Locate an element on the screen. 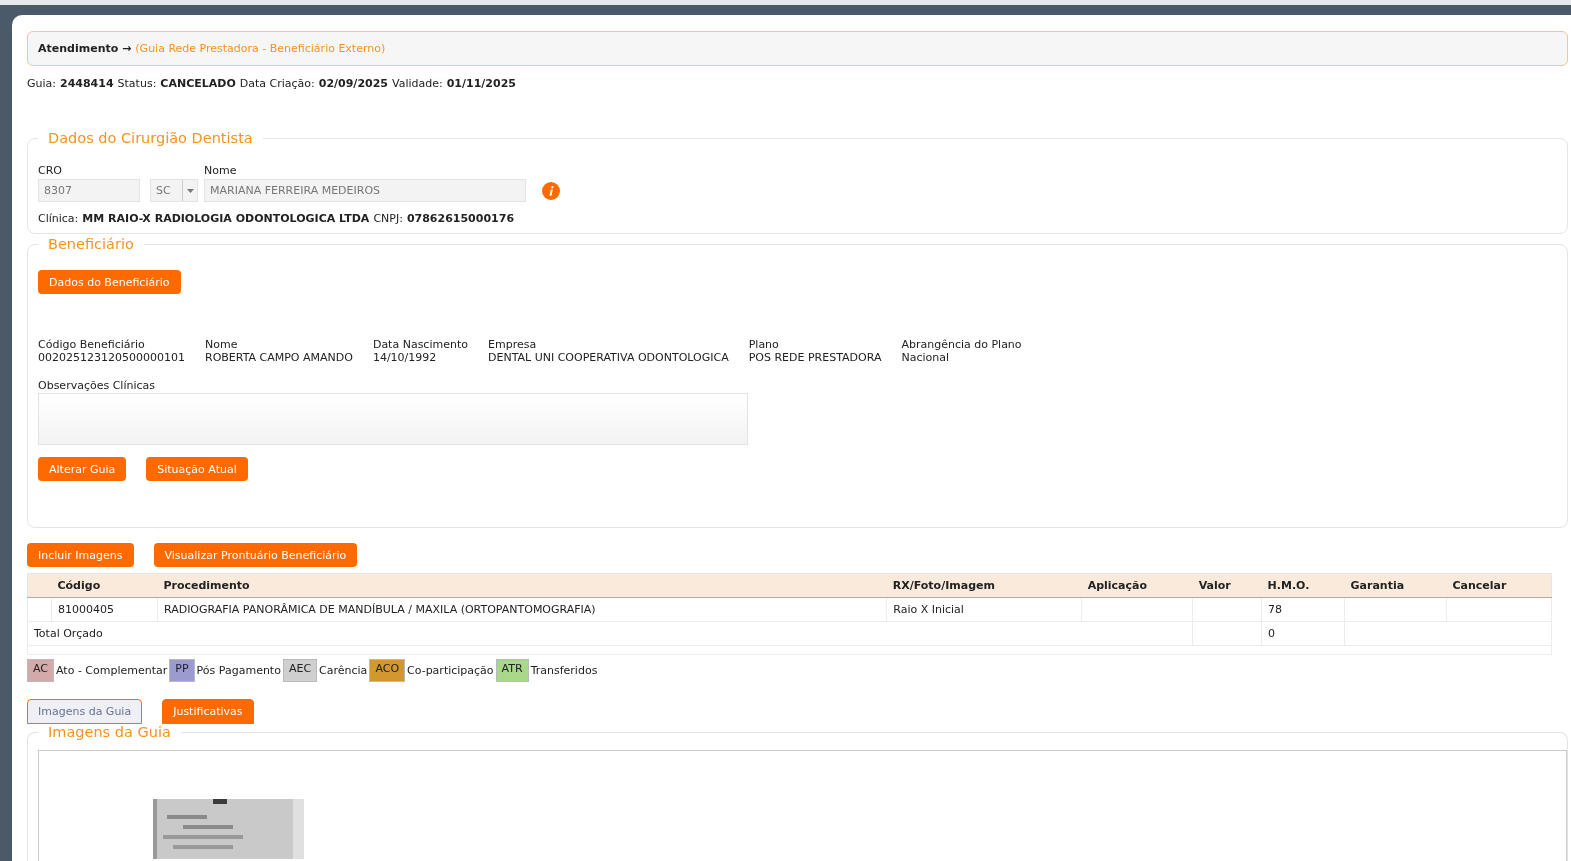 The width and height of the screenshot is (1571, 861). status-label: Co-participação is located at coordinates (450, 670).